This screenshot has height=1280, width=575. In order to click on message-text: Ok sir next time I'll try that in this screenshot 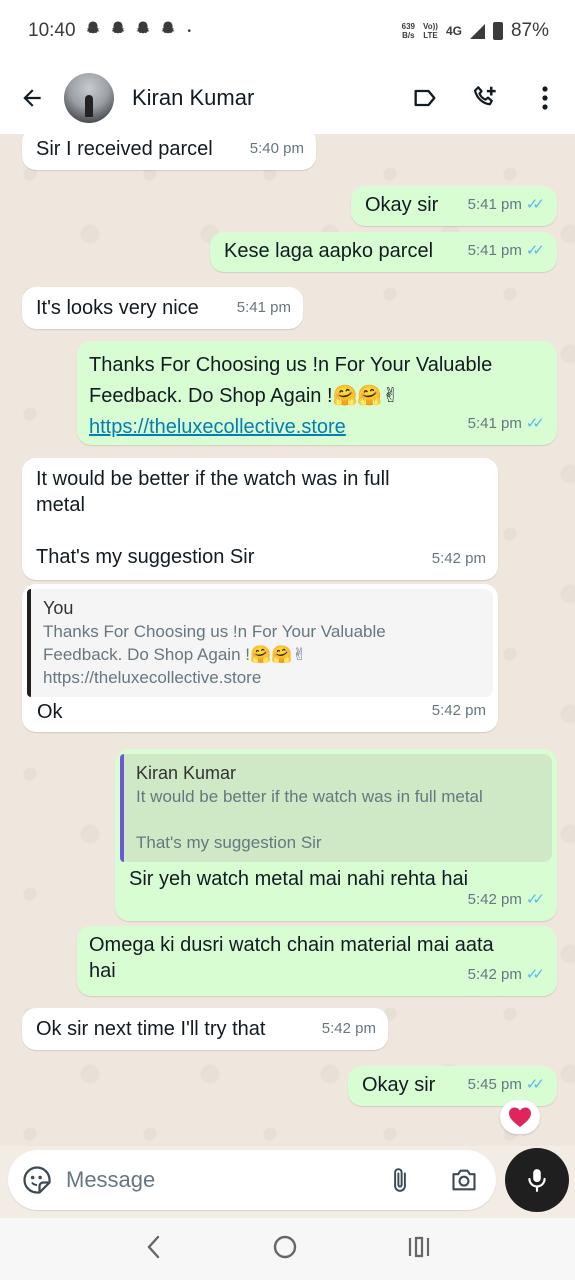, I will do `click(151, 1029)`.